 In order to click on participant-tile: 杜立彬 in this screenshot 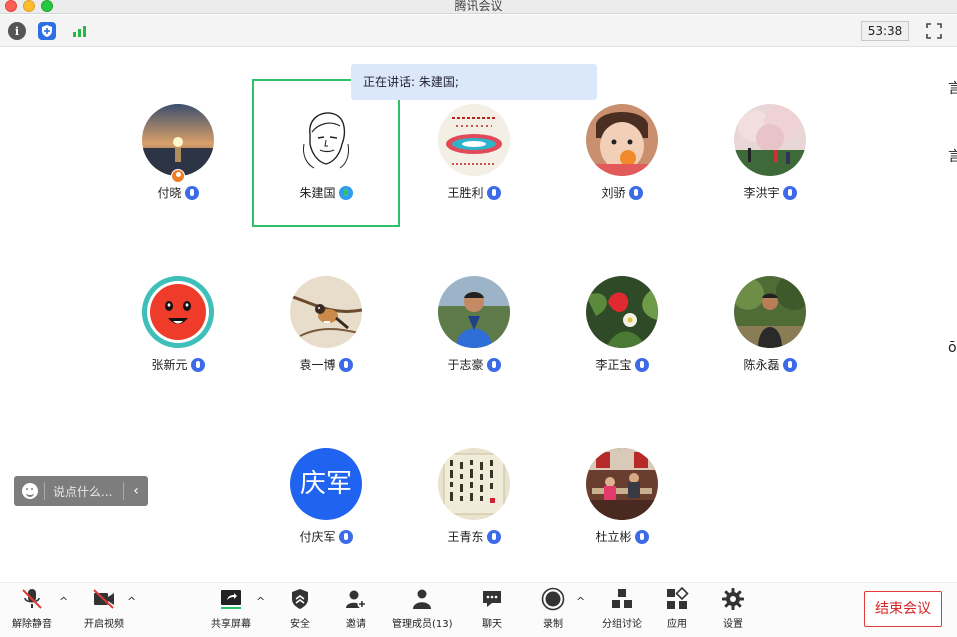, I will do `click(622, 508)`.